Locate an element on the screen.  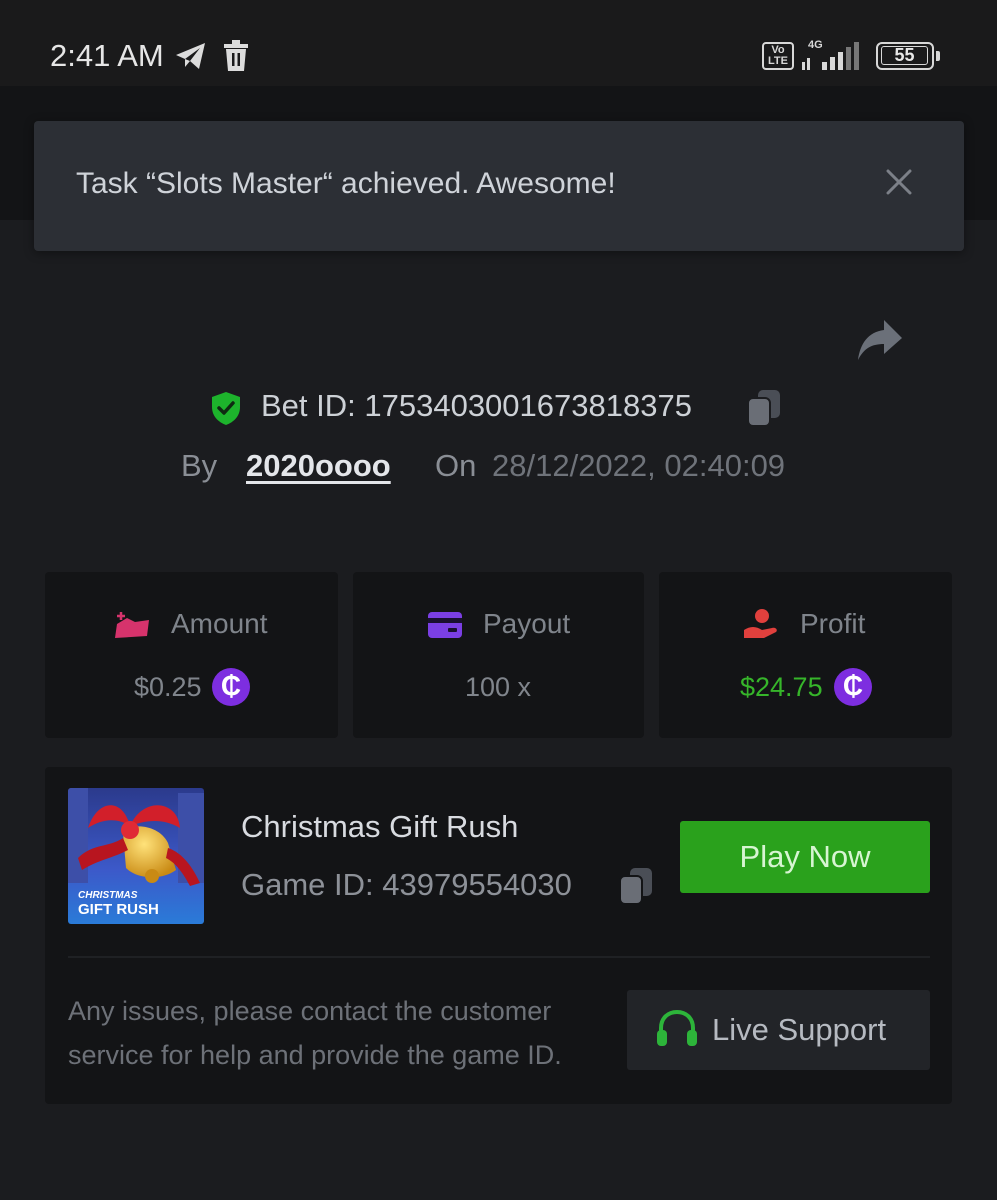
profit-hand-icon is located at coordinates (760, 623).